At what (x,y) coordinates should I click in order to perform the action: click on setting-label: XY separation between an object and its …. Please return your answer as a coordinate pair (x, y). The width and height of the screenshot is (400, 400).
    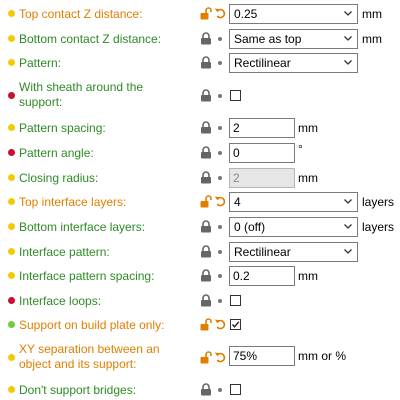
    Looking at the image, I should click on (89, 356).